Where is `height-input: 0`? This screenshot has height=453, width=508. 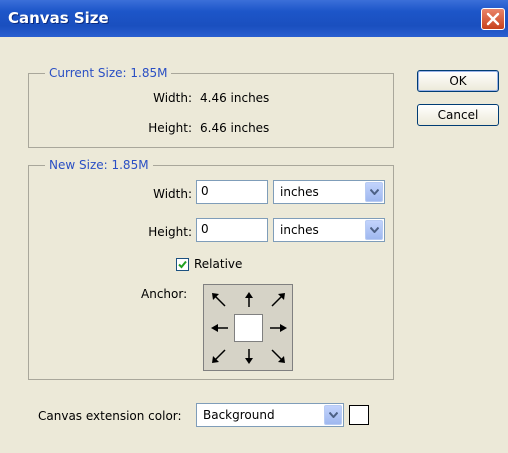
height-input: 0 is located at coordinates (232, 230).